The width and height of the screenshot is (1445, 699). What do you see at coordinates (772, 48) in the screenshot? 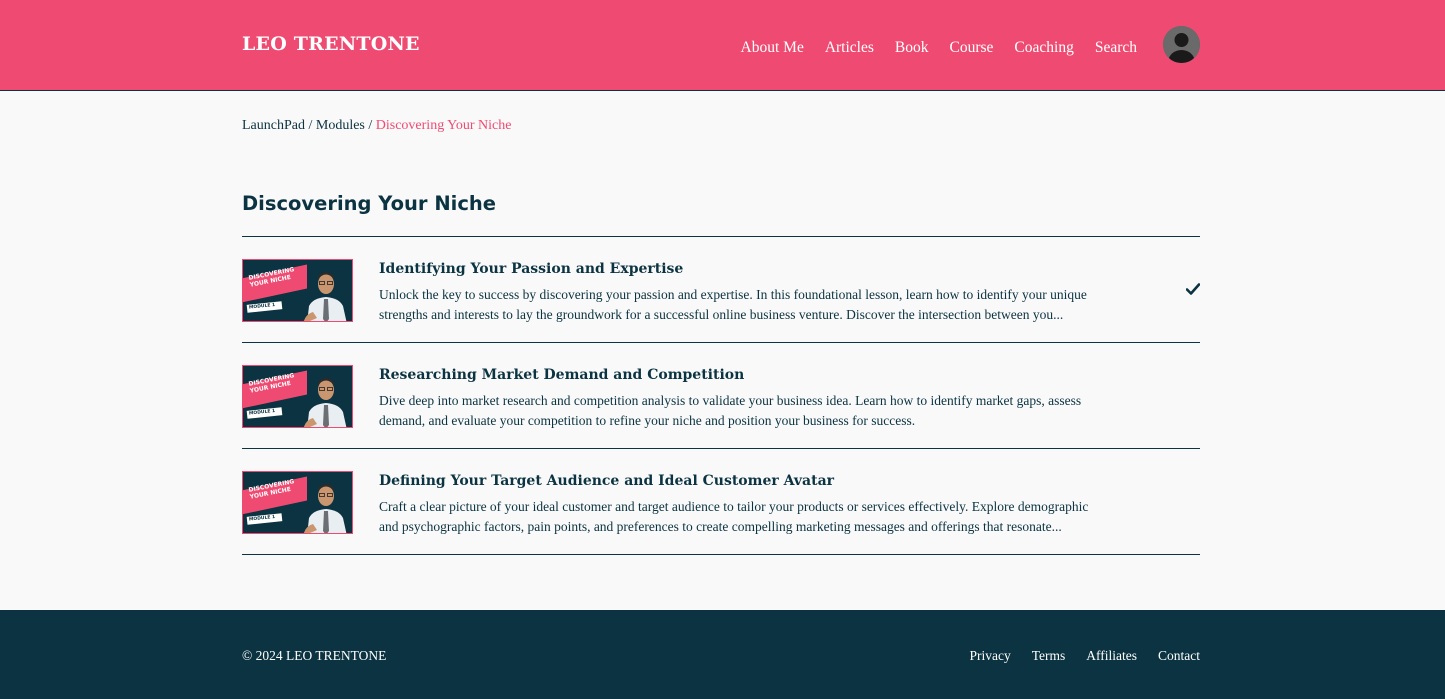
I see `nav-about-me: About Me` at bounding box center [772, 48].